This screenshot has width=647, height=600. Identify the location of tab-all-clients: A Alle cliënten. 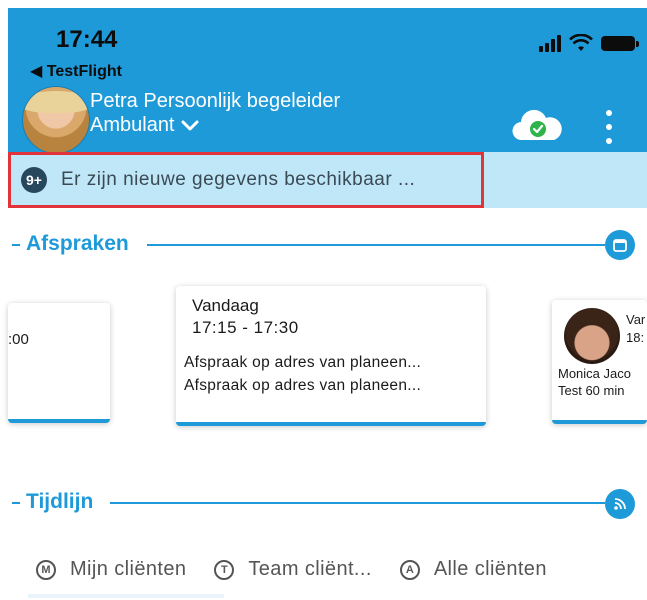
(473, 569).